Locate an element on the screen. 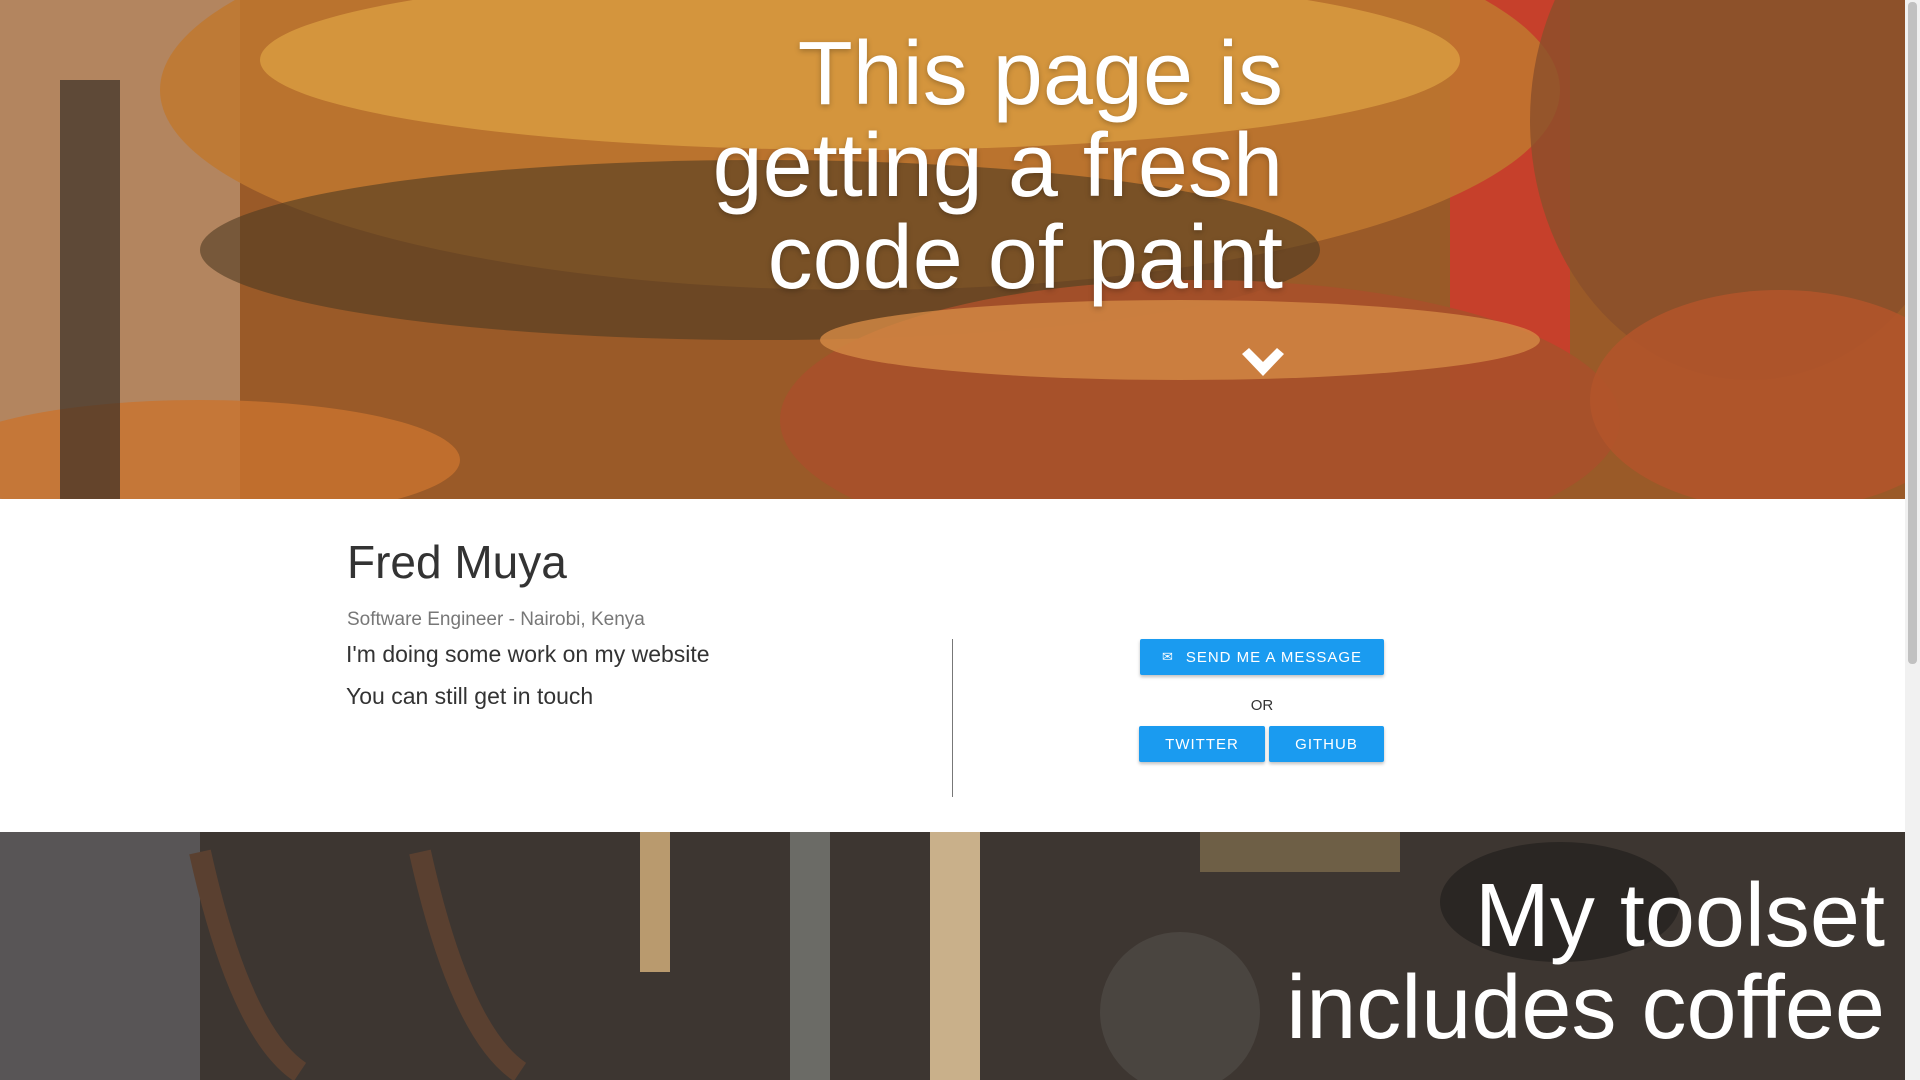 The image size is (1920, 1080). profile-name: Fred Muya is located at coordinates (457, 562).